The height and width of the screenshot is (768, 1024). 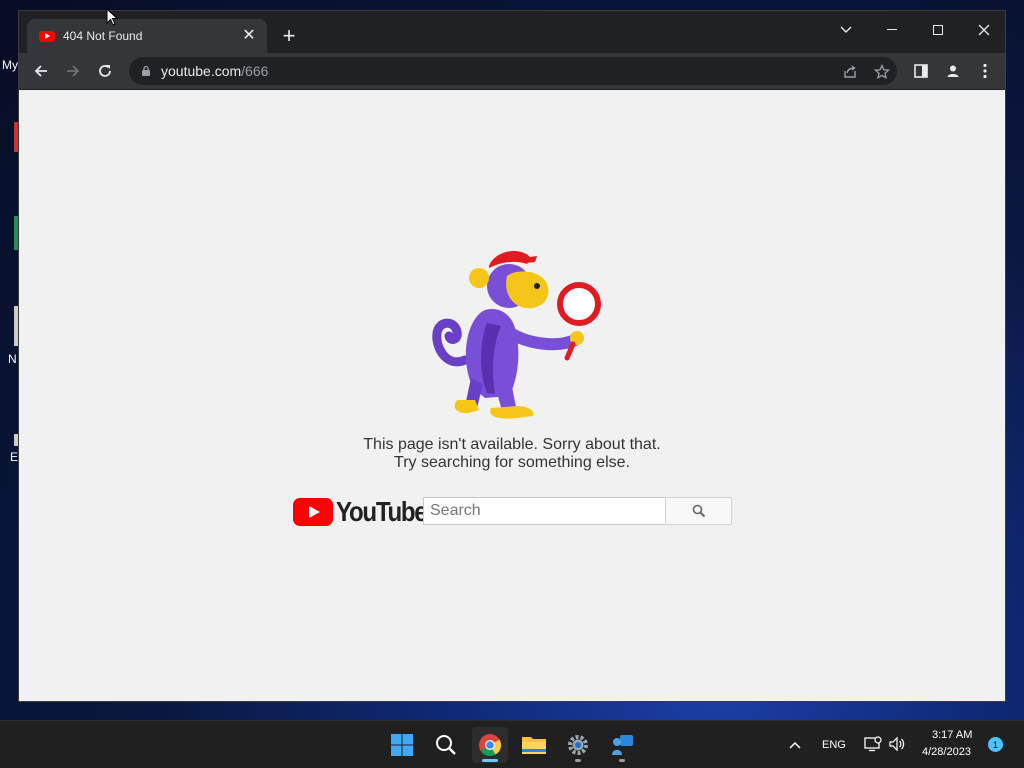 What do you see at coordinates (47, 36) in the screenshot?
I see `youtube-icon` at bounding box center [47, 36].